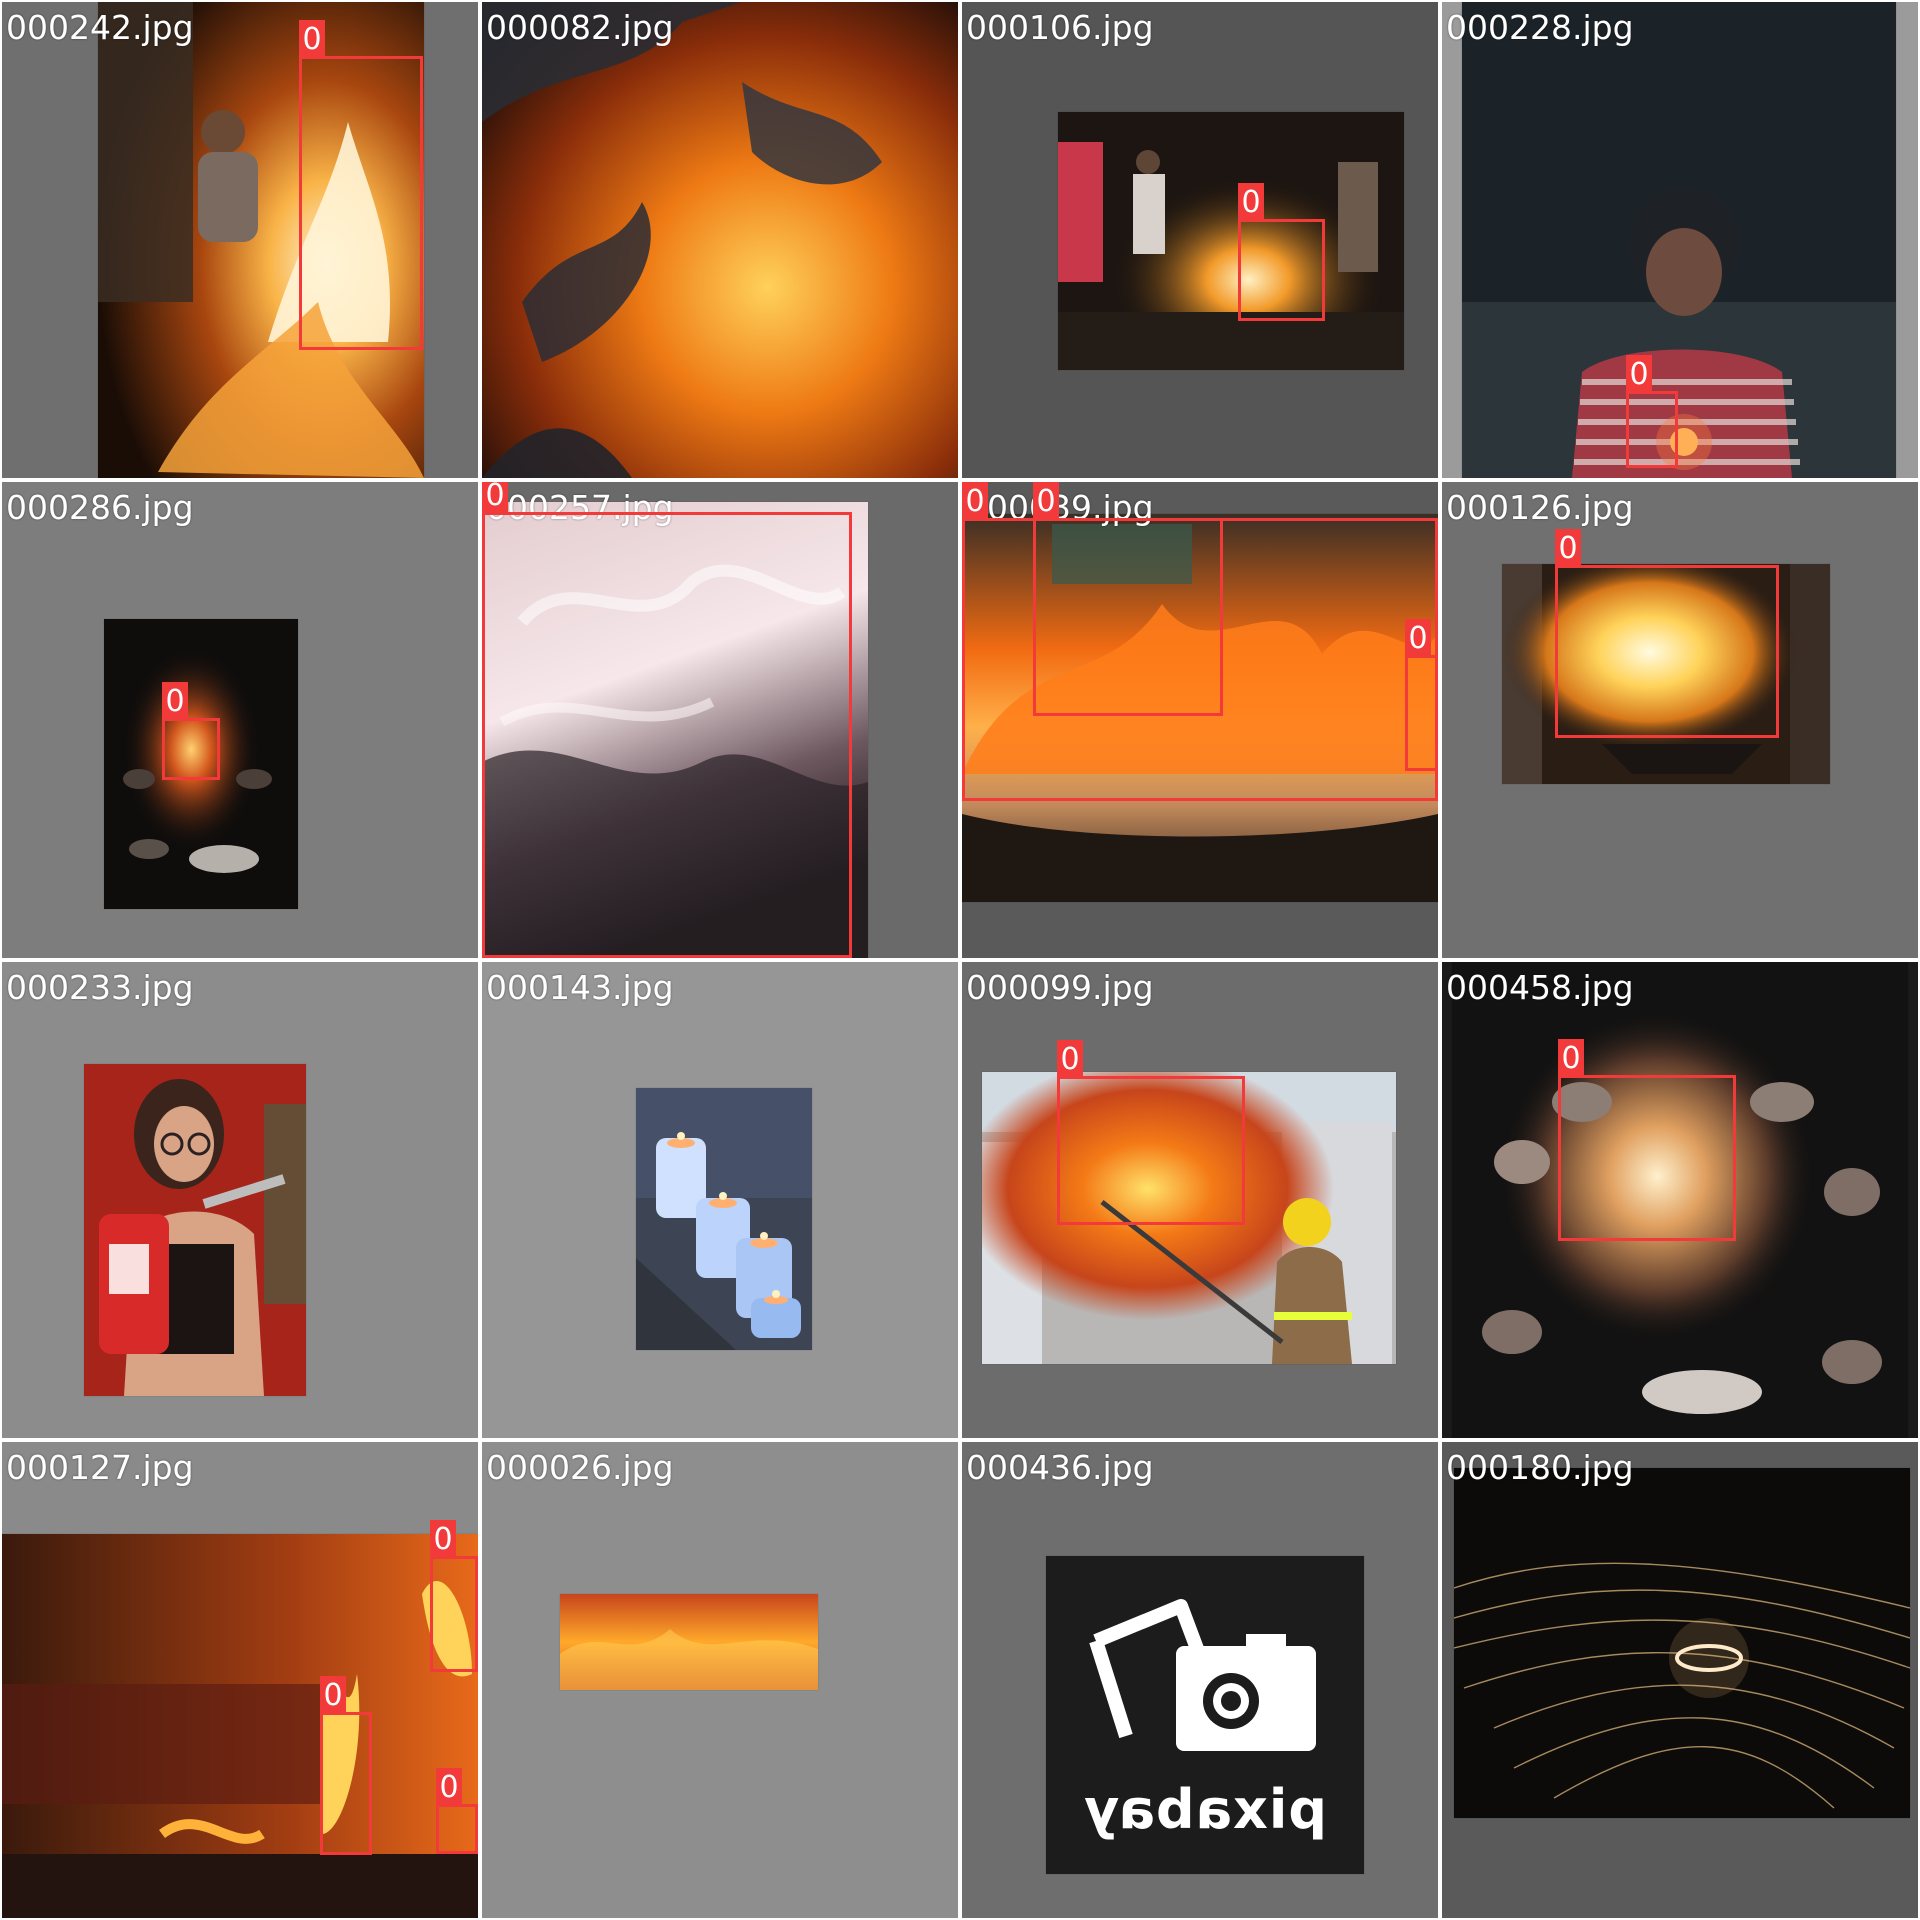 Image resolution: width=1920 pixels, height=1920 pixels. What do you see at coordinates (240, 240) in the screenshot?
I see `tile-000242: 000242.jpg 0` at bounding box center [240, 240].